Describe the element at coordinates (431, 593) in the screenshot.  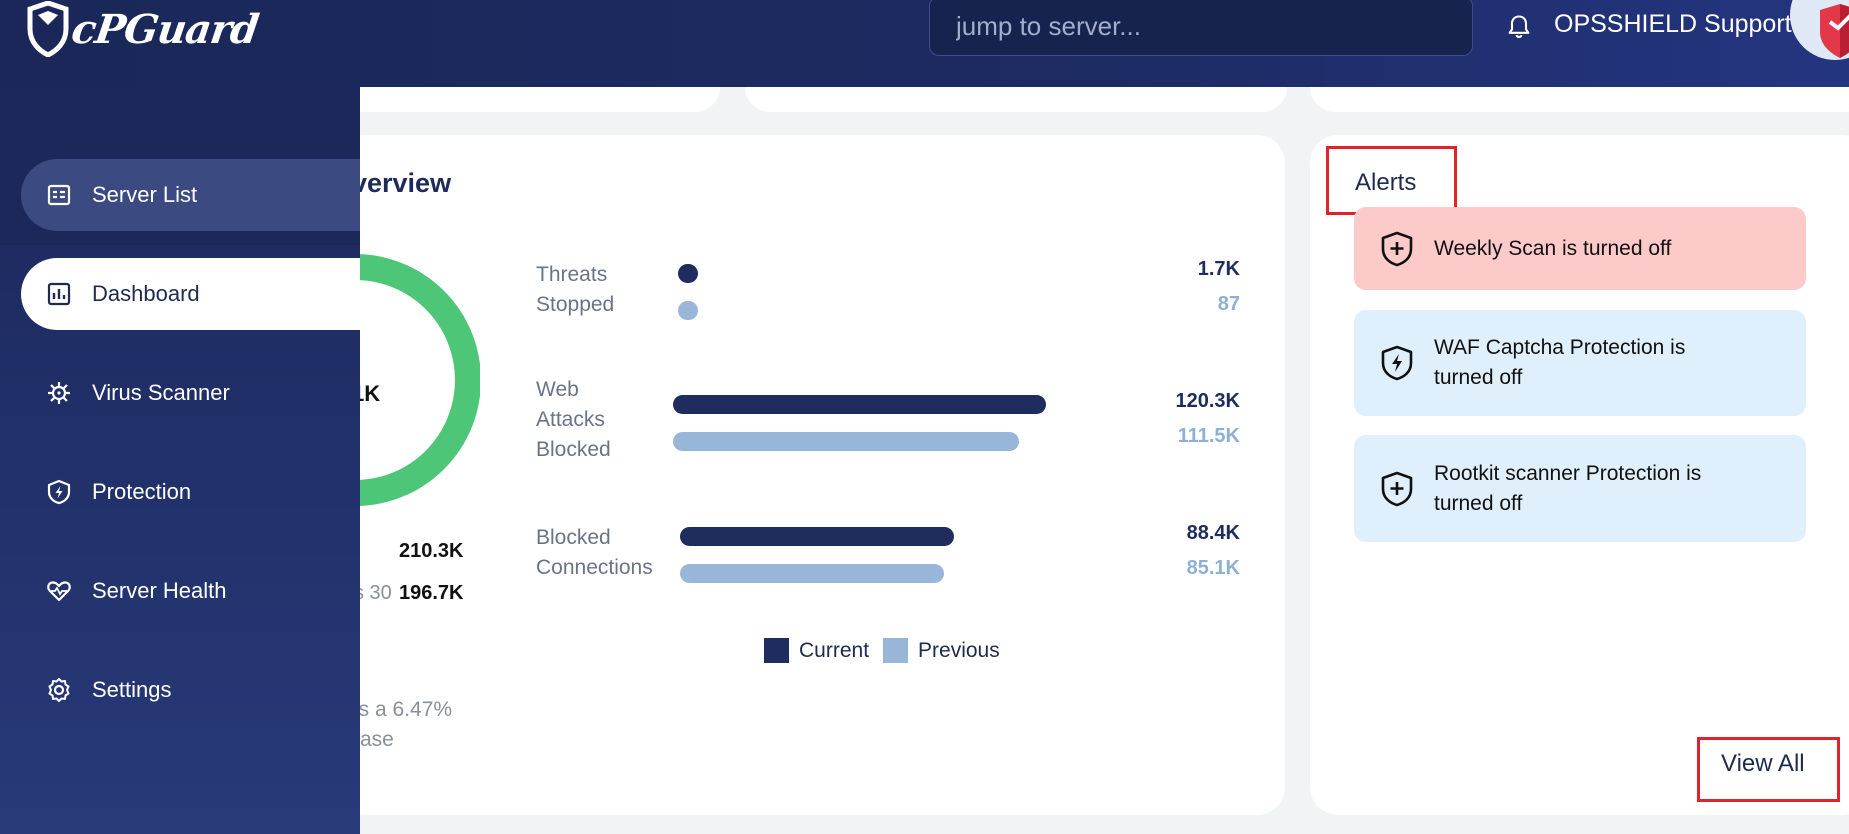
I see `stat-previous-value: 196.7K` at that location.